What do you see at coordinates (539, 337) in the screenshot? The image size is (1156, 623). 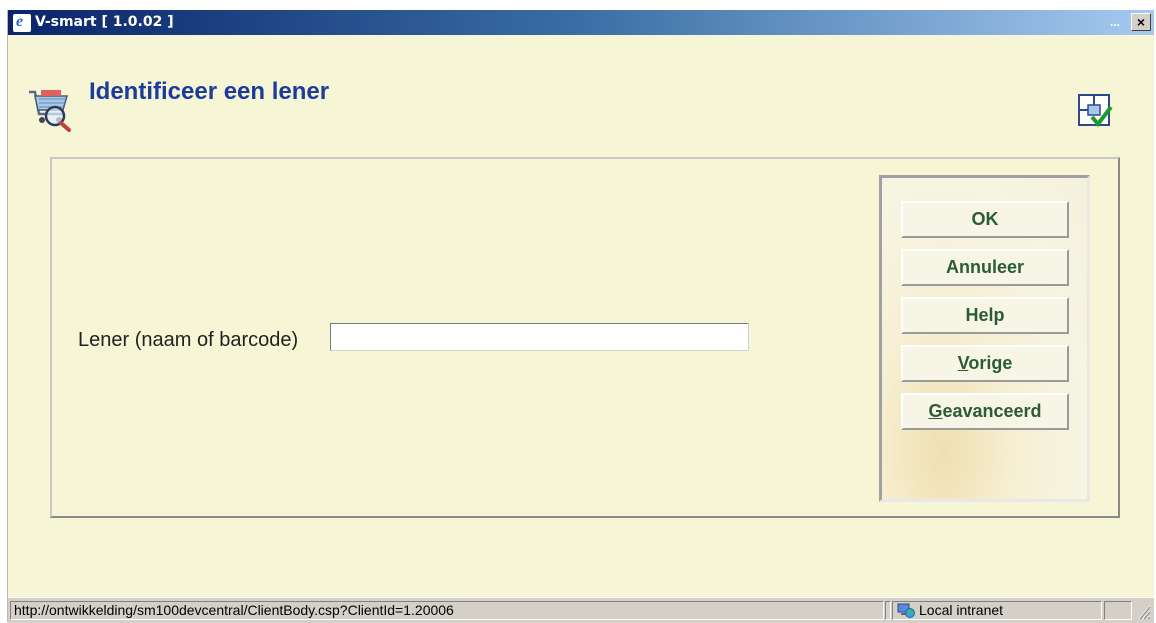 I see `borrower-input` at bounding box center [539, 337].